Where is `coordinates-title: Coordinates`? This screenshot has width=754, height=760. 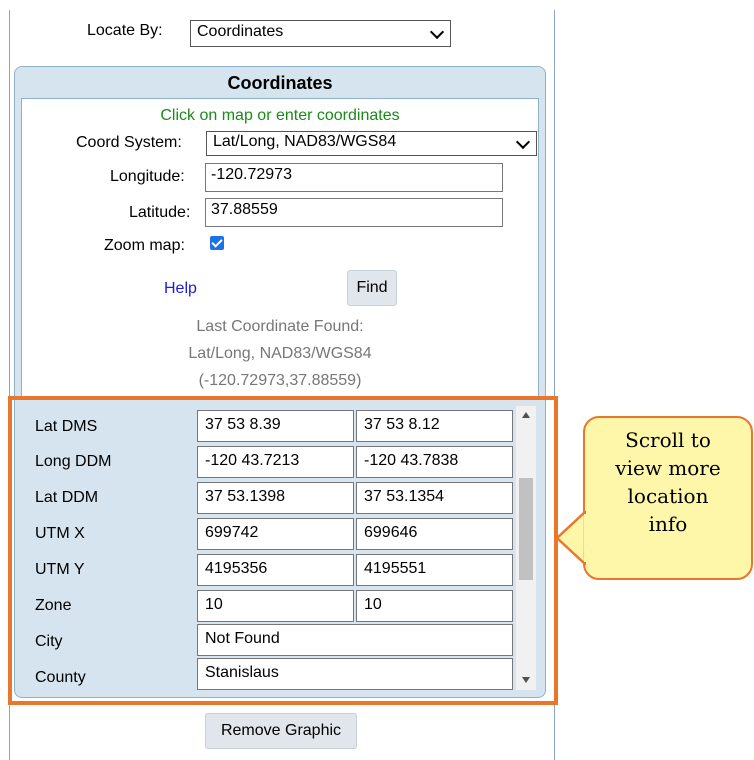
coordinates-title: Coordinates is located at coordinates (280, 83).